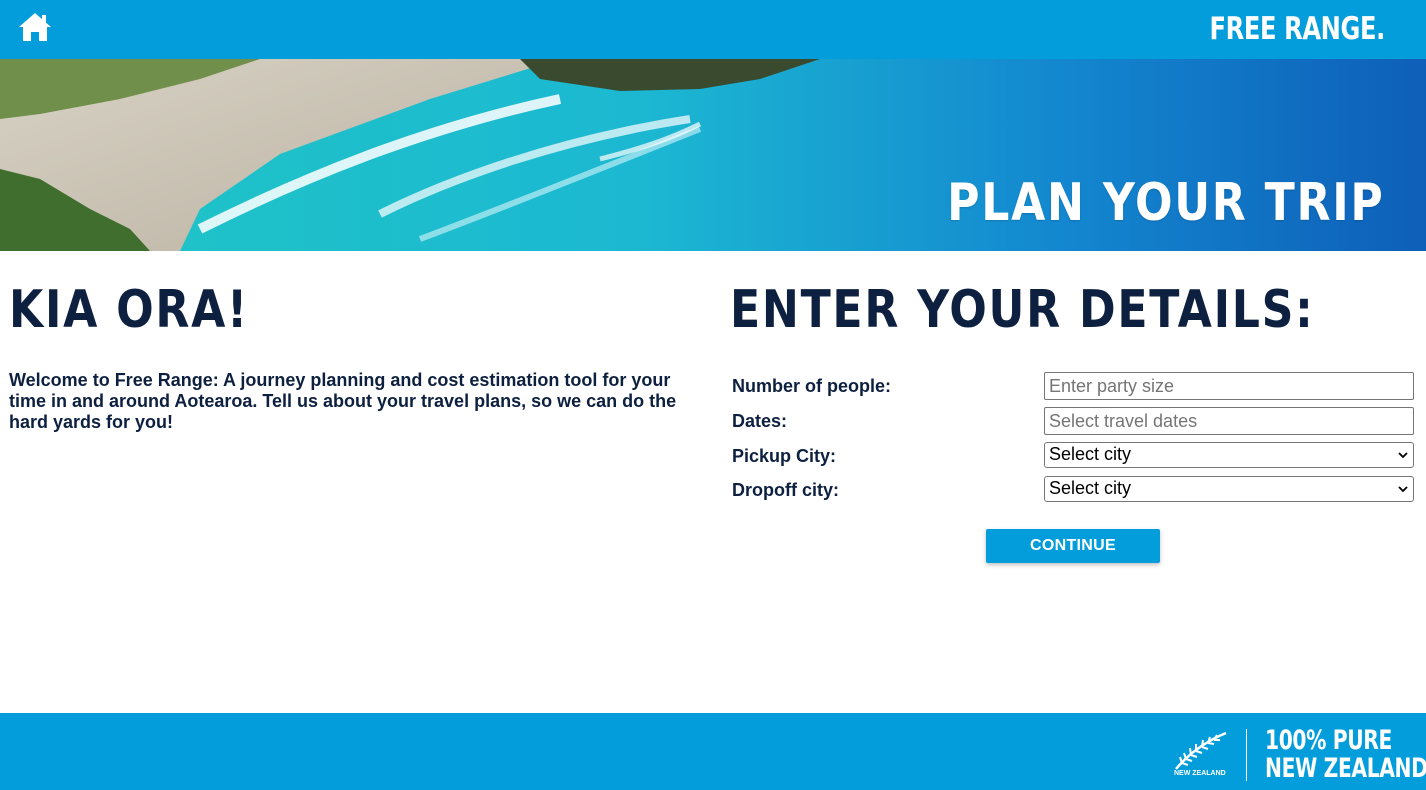 This screenshot has height=790, width=1426. Describe the element at coordinates (1345, 768) in the screenshot. I see `slogan-line-2: NEW ZEALAND` at that location.